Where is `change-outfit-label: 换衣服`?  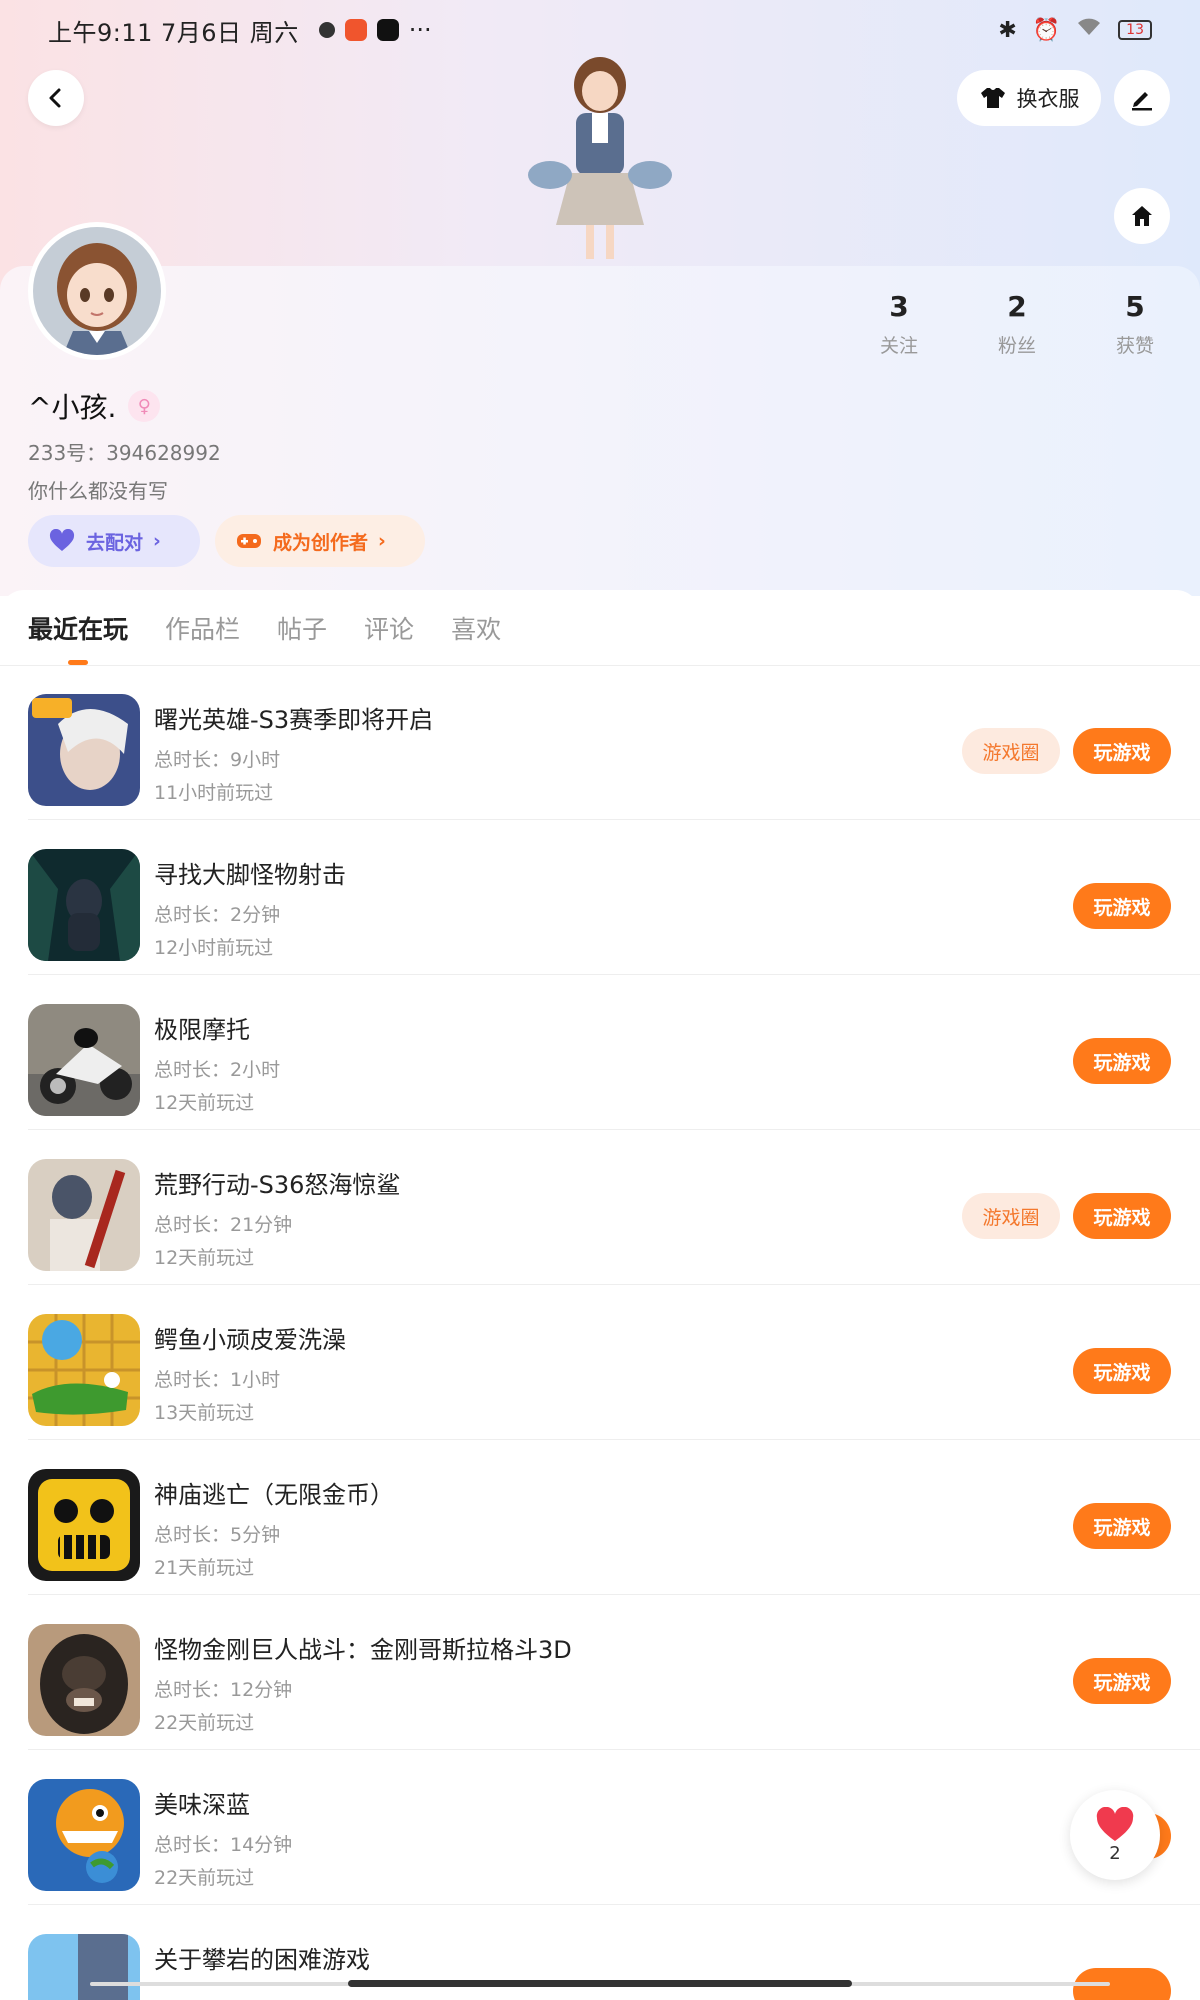 change-outfit-label: 换衣服 is located at coordinates (1048, 99).